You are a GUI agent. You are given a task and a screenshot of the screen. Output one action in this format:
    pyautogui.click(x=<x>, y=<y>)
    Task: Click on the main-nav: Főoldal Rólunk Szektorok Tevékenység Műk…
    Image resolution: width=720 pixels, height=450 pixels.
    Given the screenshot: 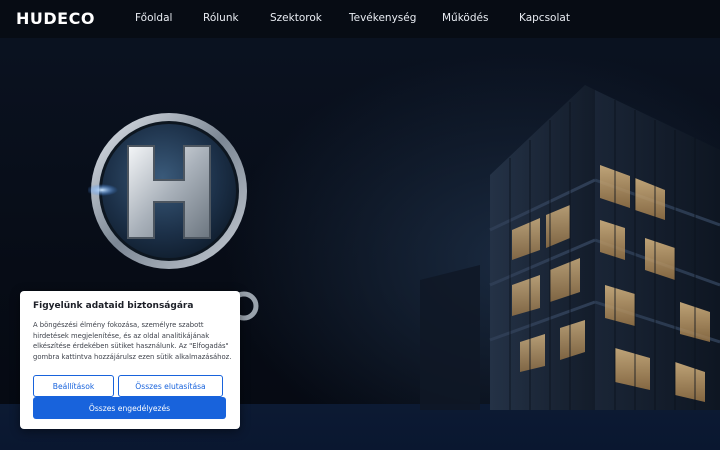 What is the action you would take?
    pyautogui.click(x=360, y=19)
    